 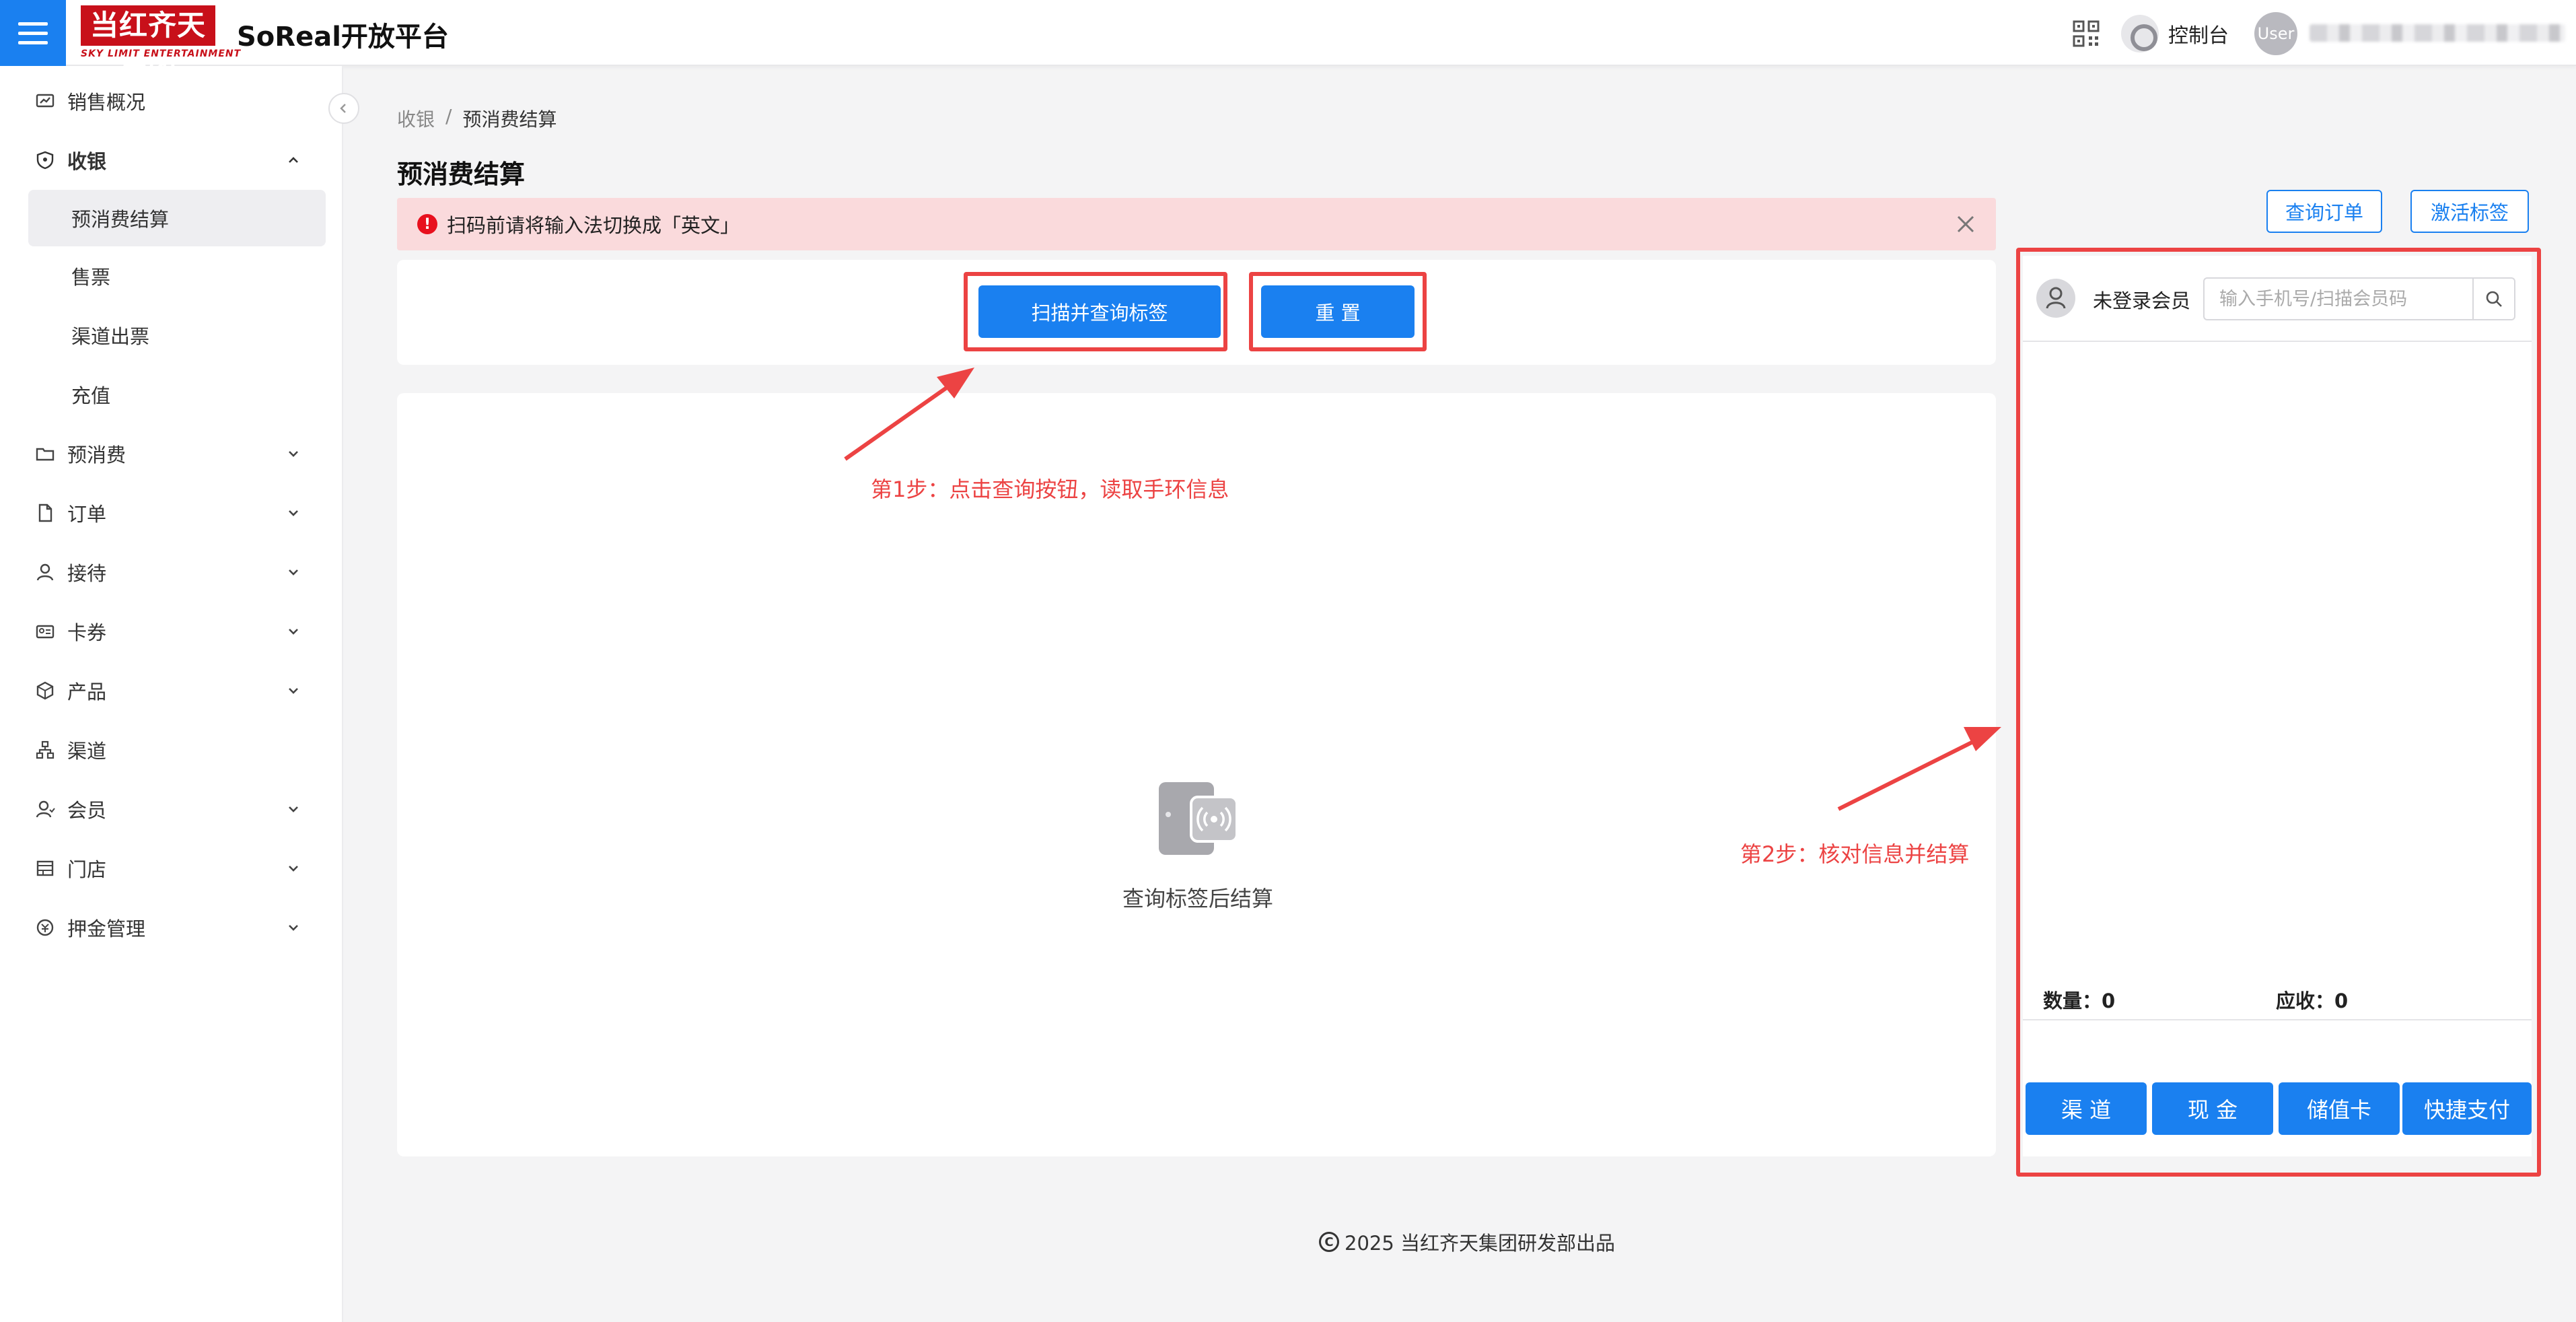 I want to click on sidebar-item-preconsume: 预消费, so click(x=171, y=453).